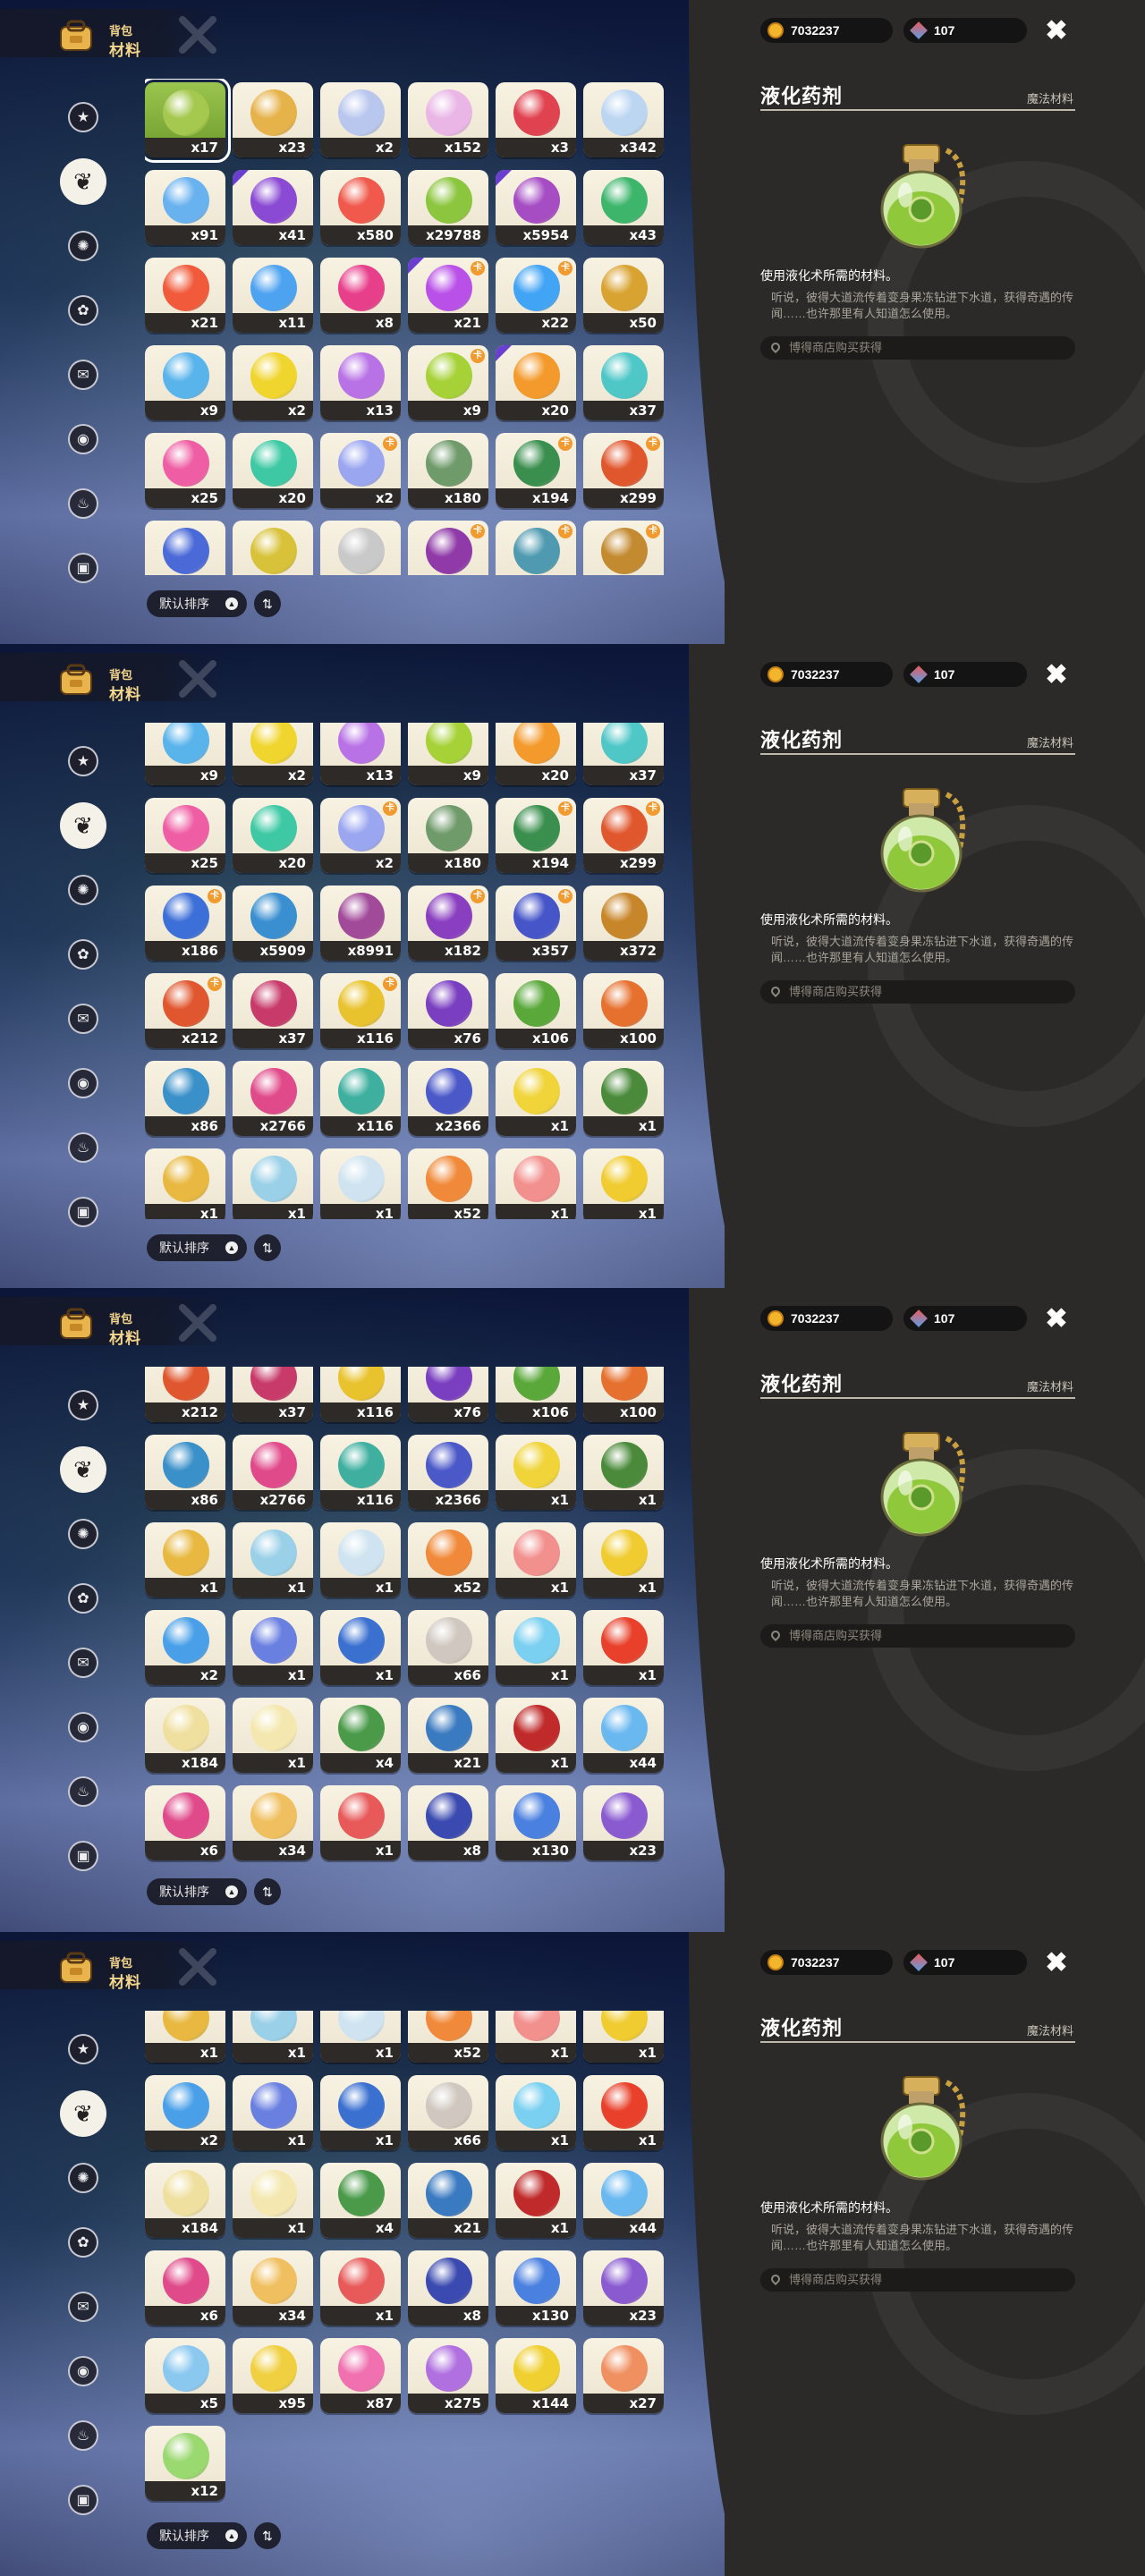  Describe the element at coordinates (267, 1891) in the screenshot. I see `sort-order-toggle-button: ⇅` at that location.